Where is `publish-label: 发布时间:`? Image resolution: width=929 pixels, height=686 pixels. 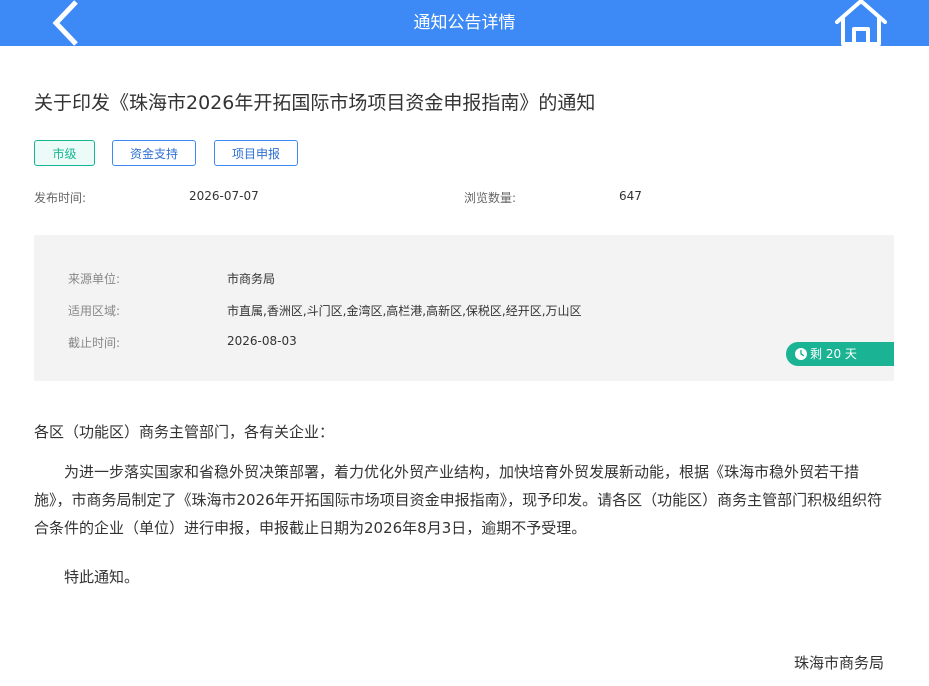
publish-label: 发布时间: is located at coordinates (60, 198).